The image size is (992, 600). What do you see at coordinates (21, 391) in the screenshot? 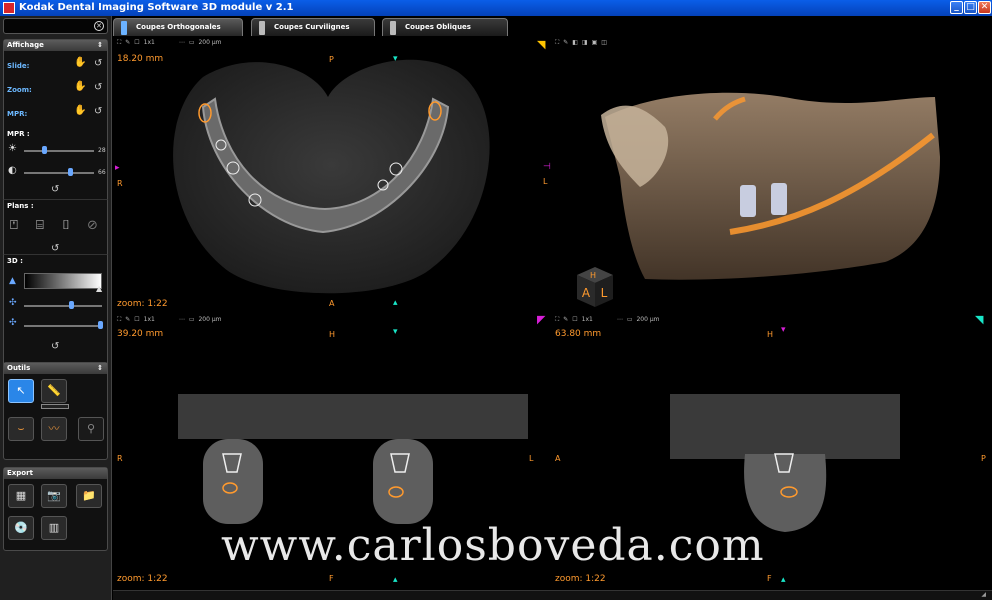
I see `select-pointer-tool: ↖` at bounding box center [21, 391].